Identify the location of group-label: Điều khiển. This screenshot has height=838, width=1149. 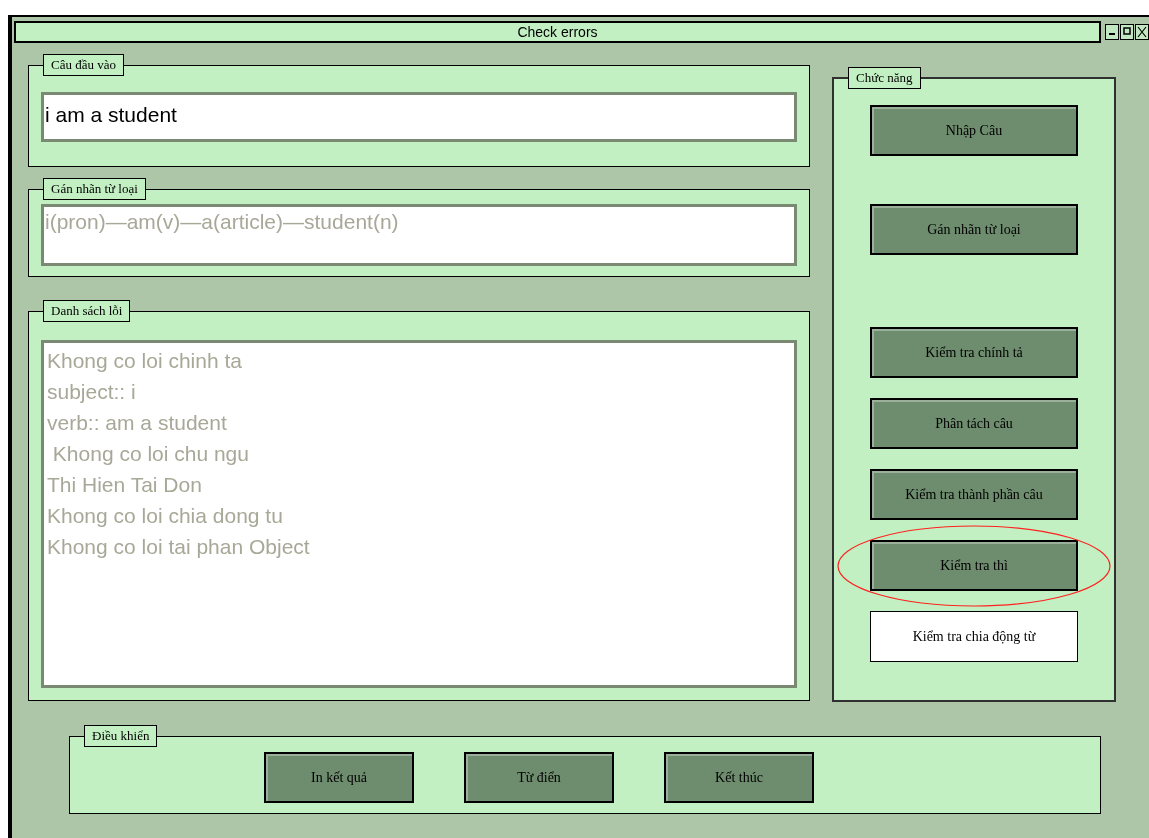
(121, 736).